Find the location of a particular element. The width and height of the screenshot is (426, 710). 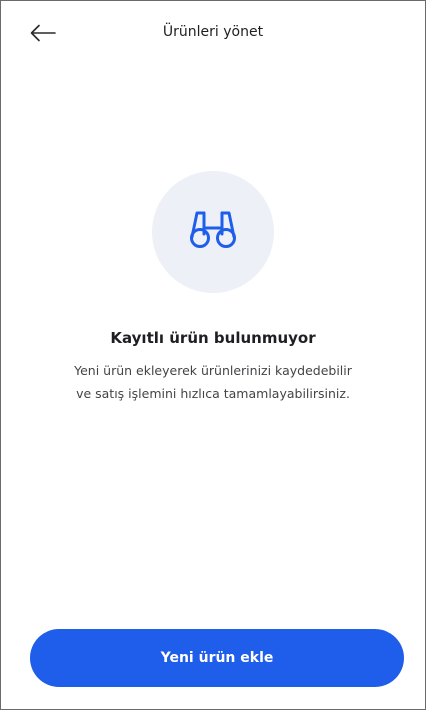

empty-state-illustration is located at coordinates (213, 232).